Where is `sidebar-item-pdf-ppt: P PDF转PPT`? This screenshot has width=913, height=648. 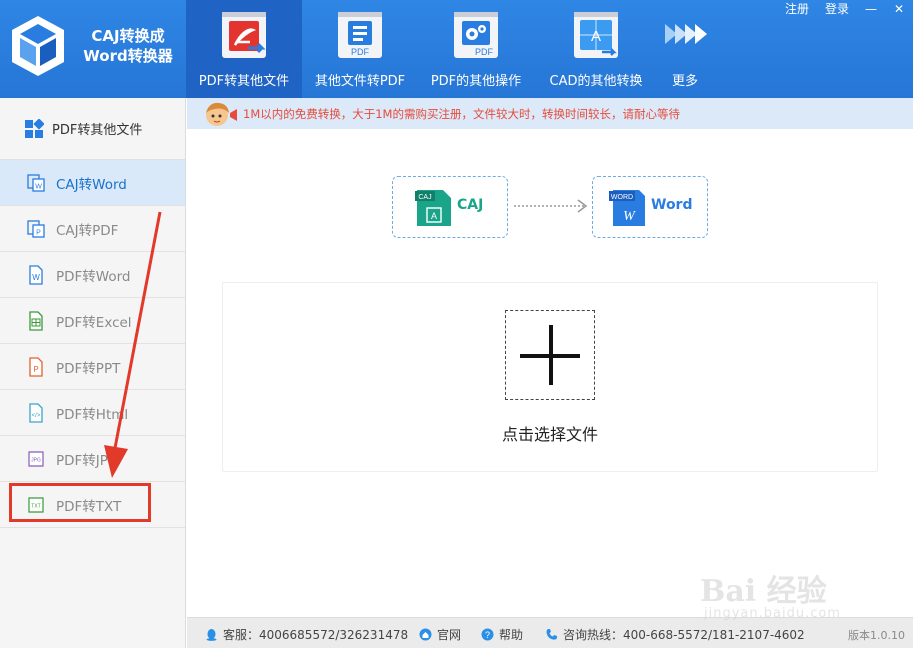
sidebar-item-pdf-ppt: P PDF转PPT is located at coordinates (92, 367).